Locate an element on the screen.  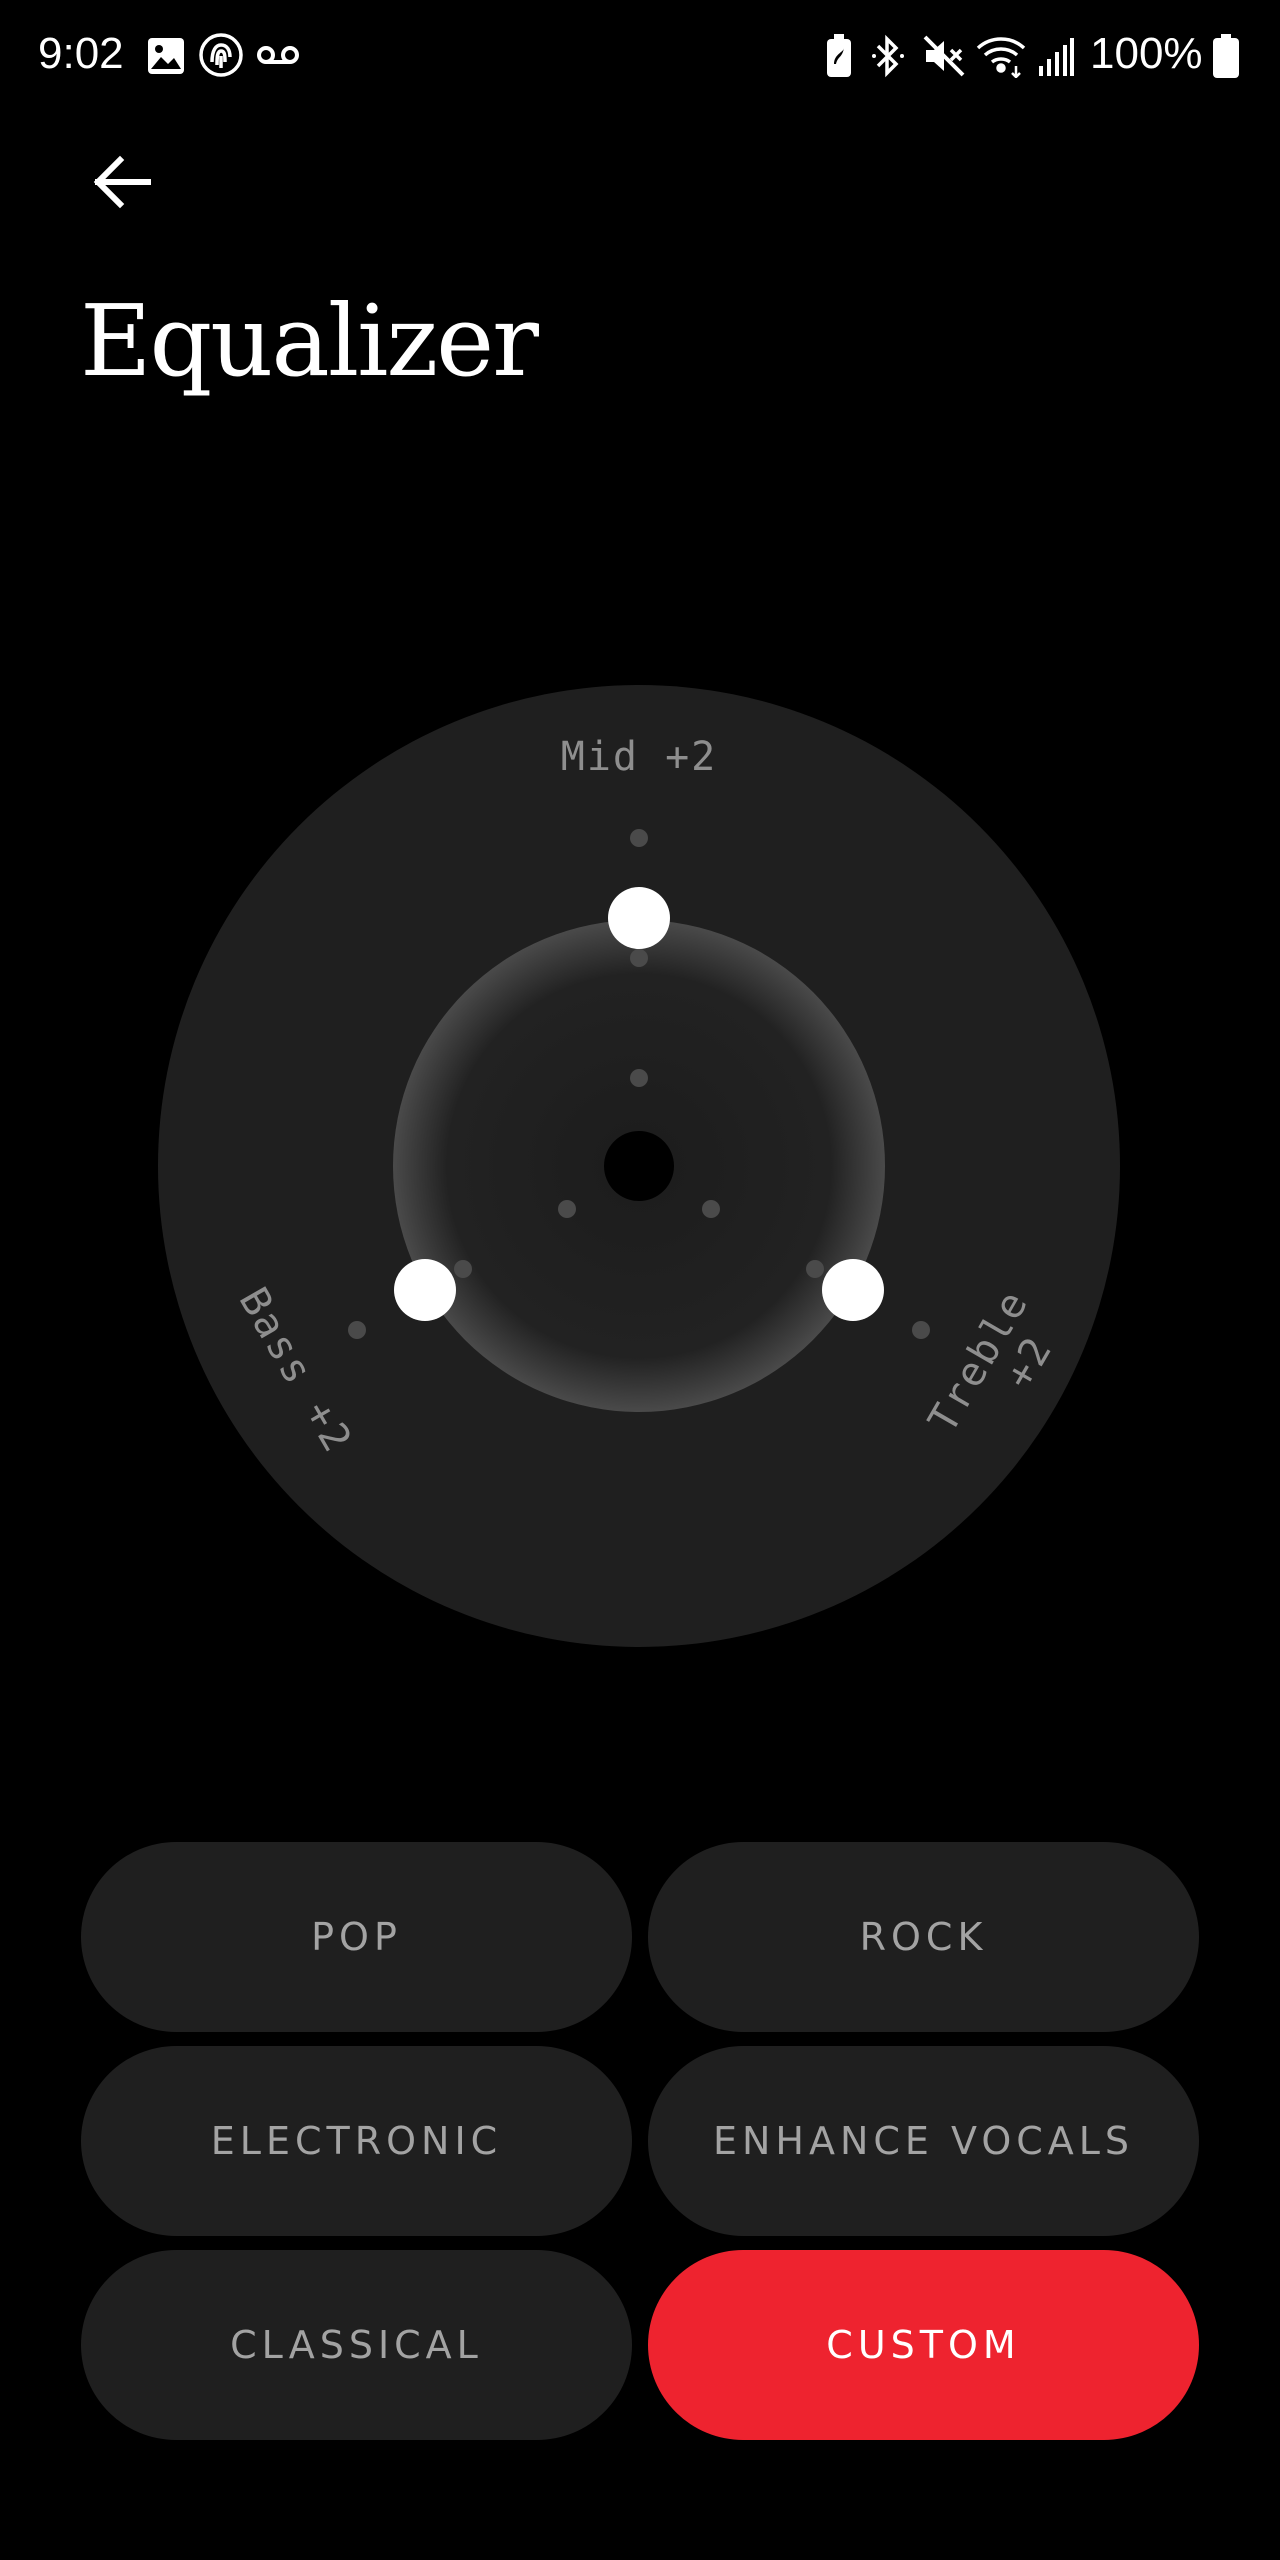
preset-electronic-button: ELECTRONIC is located at coordinates (356, 2141).